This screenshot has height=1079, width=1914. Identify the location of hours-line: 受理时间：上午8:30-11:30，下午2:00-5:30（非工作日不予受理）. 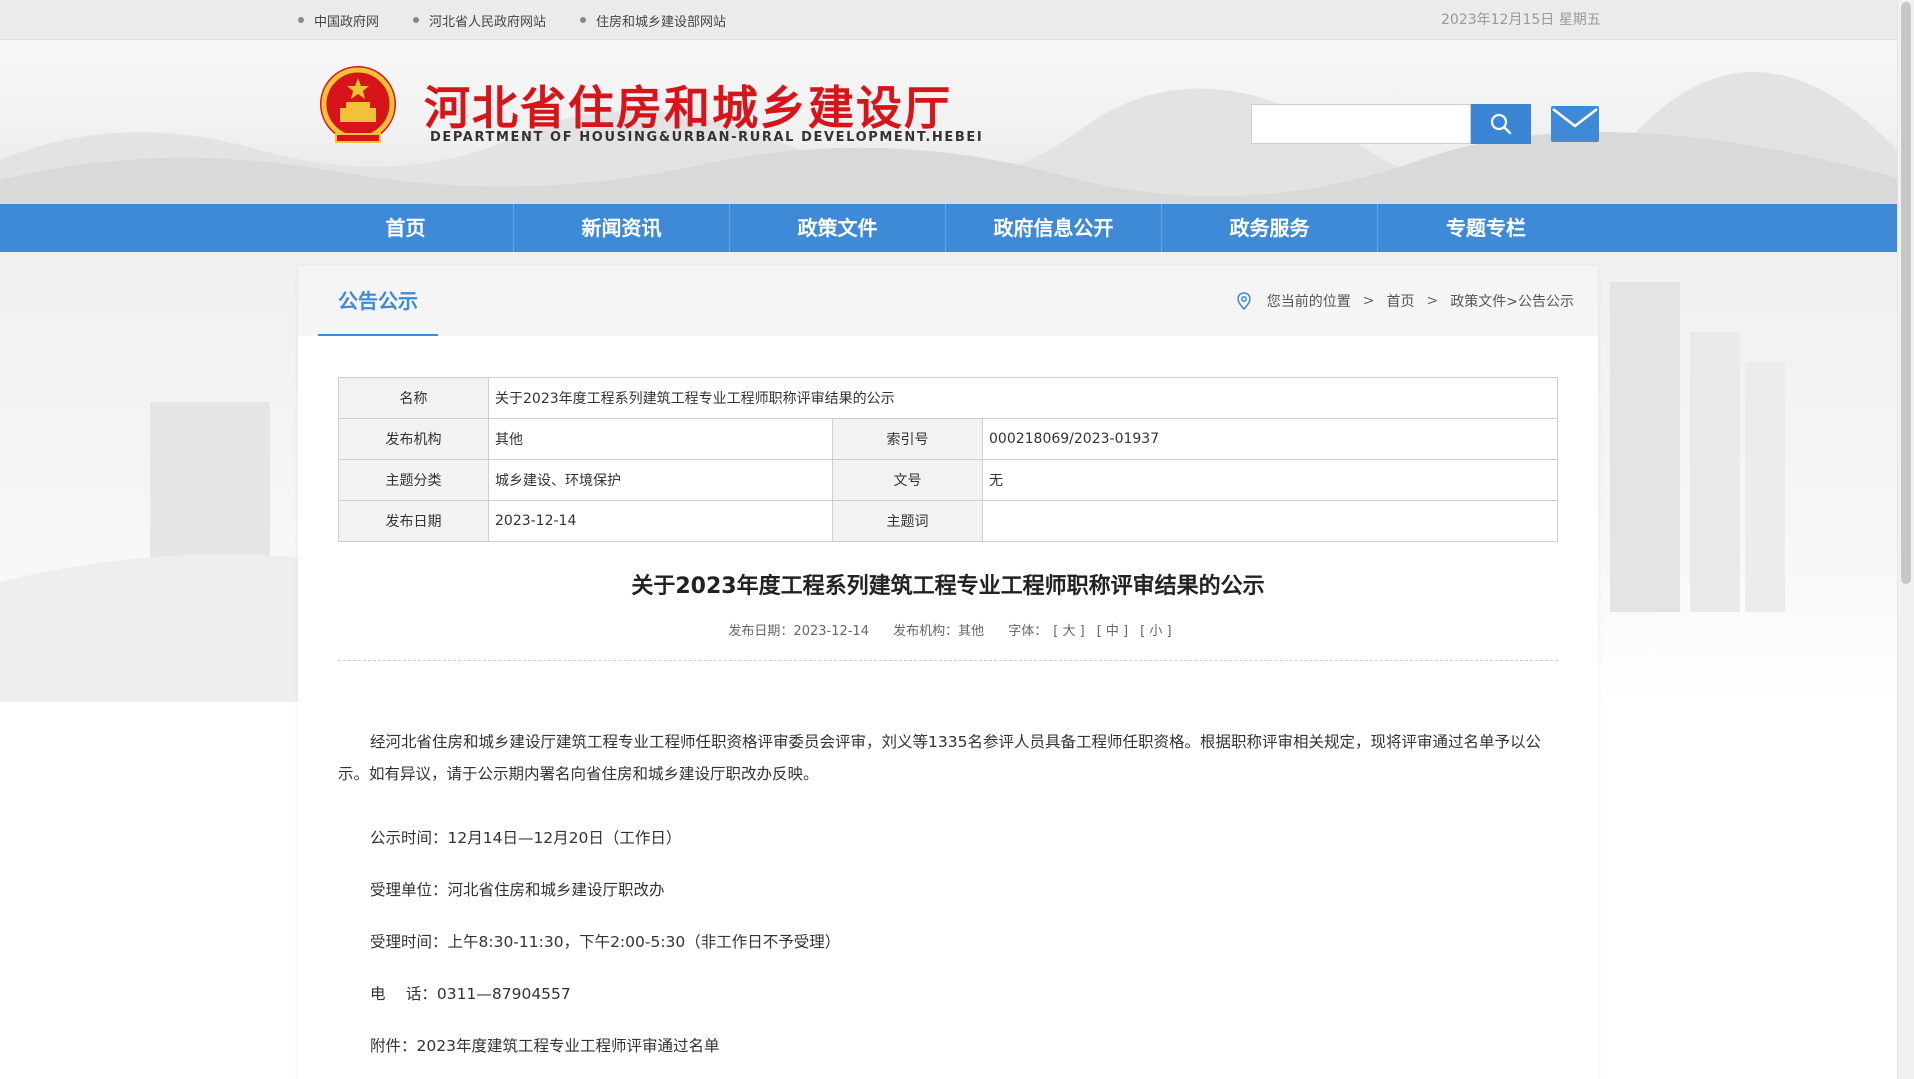
(605, 942).